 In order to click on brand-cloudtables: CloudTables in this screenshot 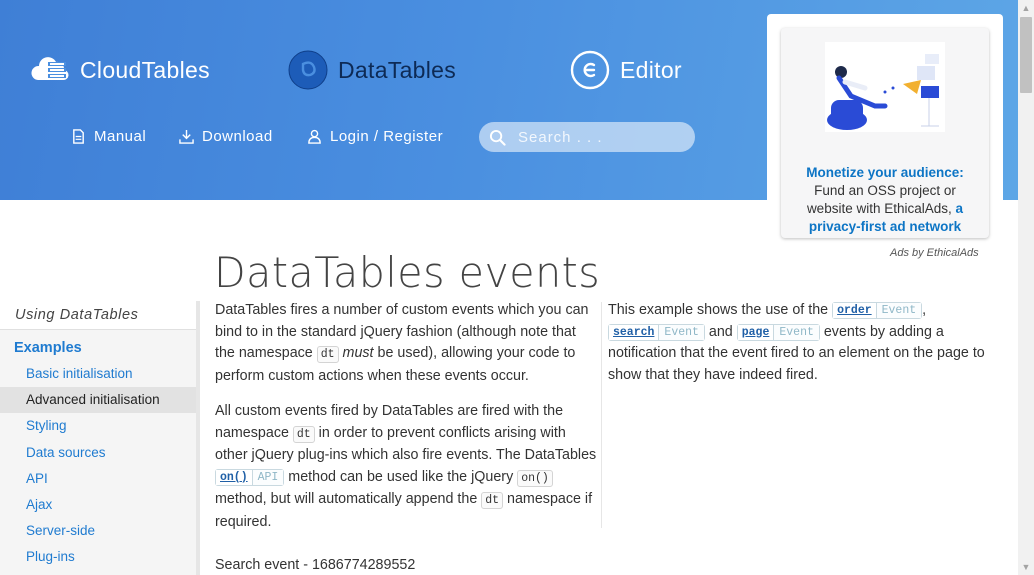, I will do `click(120, 70)`.